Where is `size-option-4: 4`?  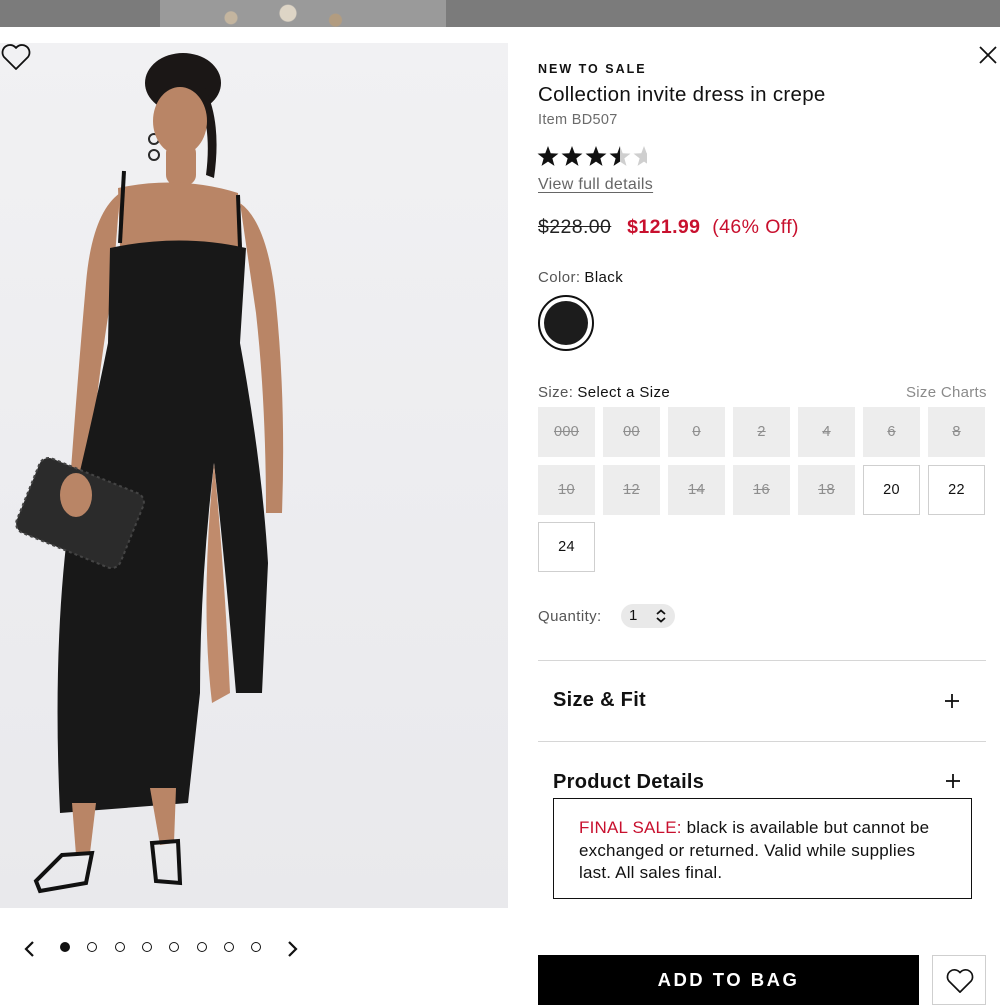
size-option-4: 4 is located at coordinates (826, 432).